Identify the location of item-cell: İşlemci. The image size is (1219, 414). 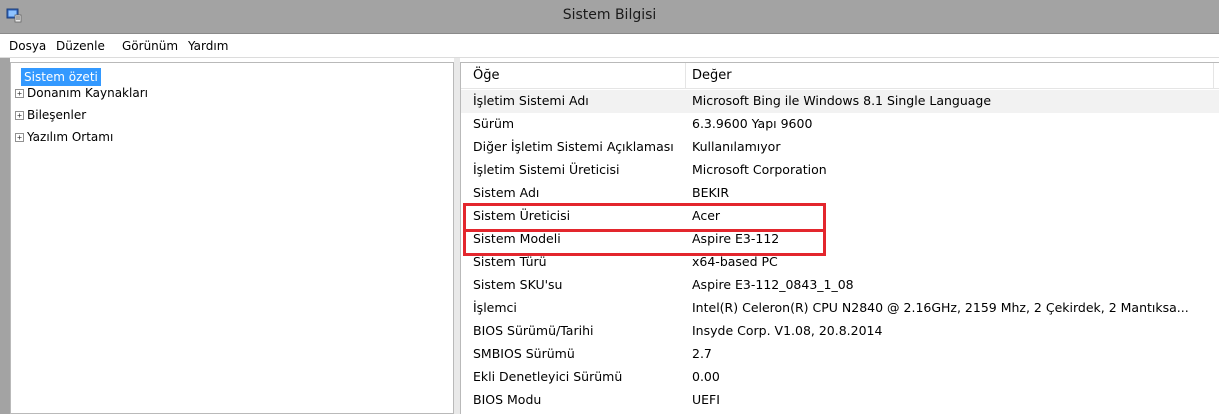
(495, 307).